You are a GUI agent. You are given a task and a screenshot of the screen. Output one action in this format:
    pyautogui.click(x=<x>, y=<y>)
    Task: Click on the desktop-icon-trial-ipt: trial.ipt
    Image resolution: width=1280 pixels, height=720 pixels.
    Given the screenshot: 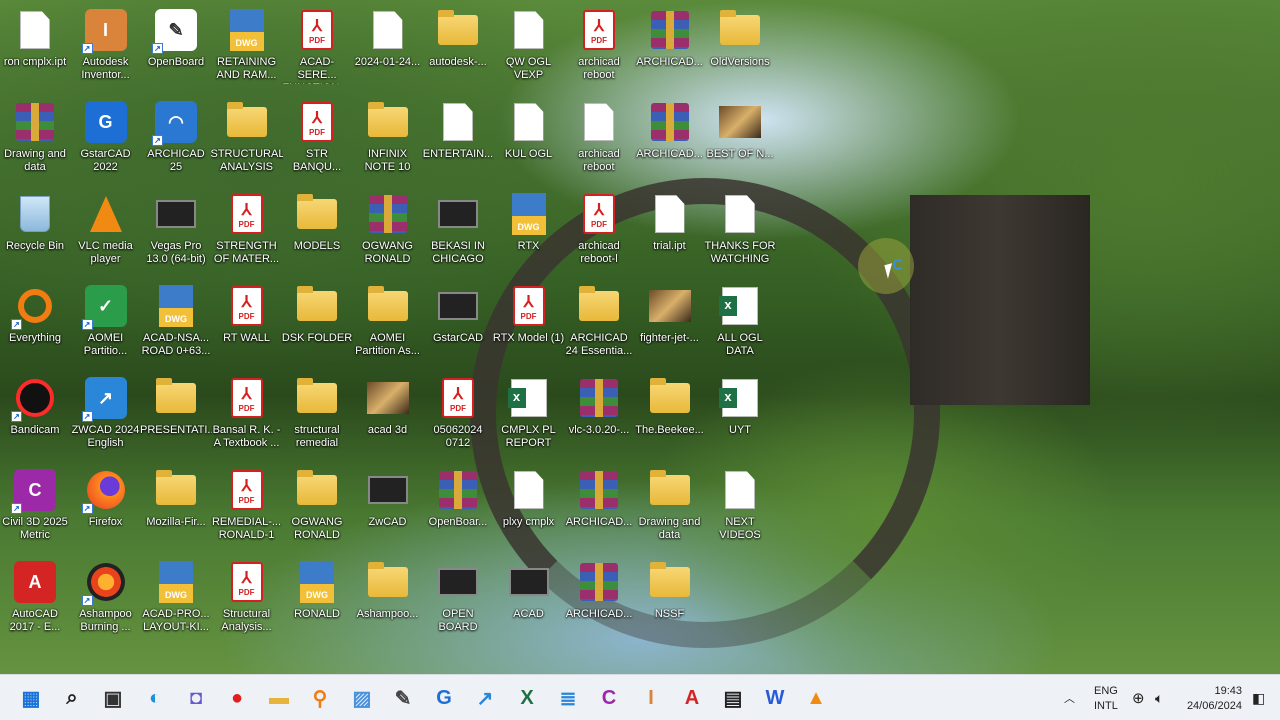 What is the action you would take?
    pyautogui.click(x=670, y=232)
    